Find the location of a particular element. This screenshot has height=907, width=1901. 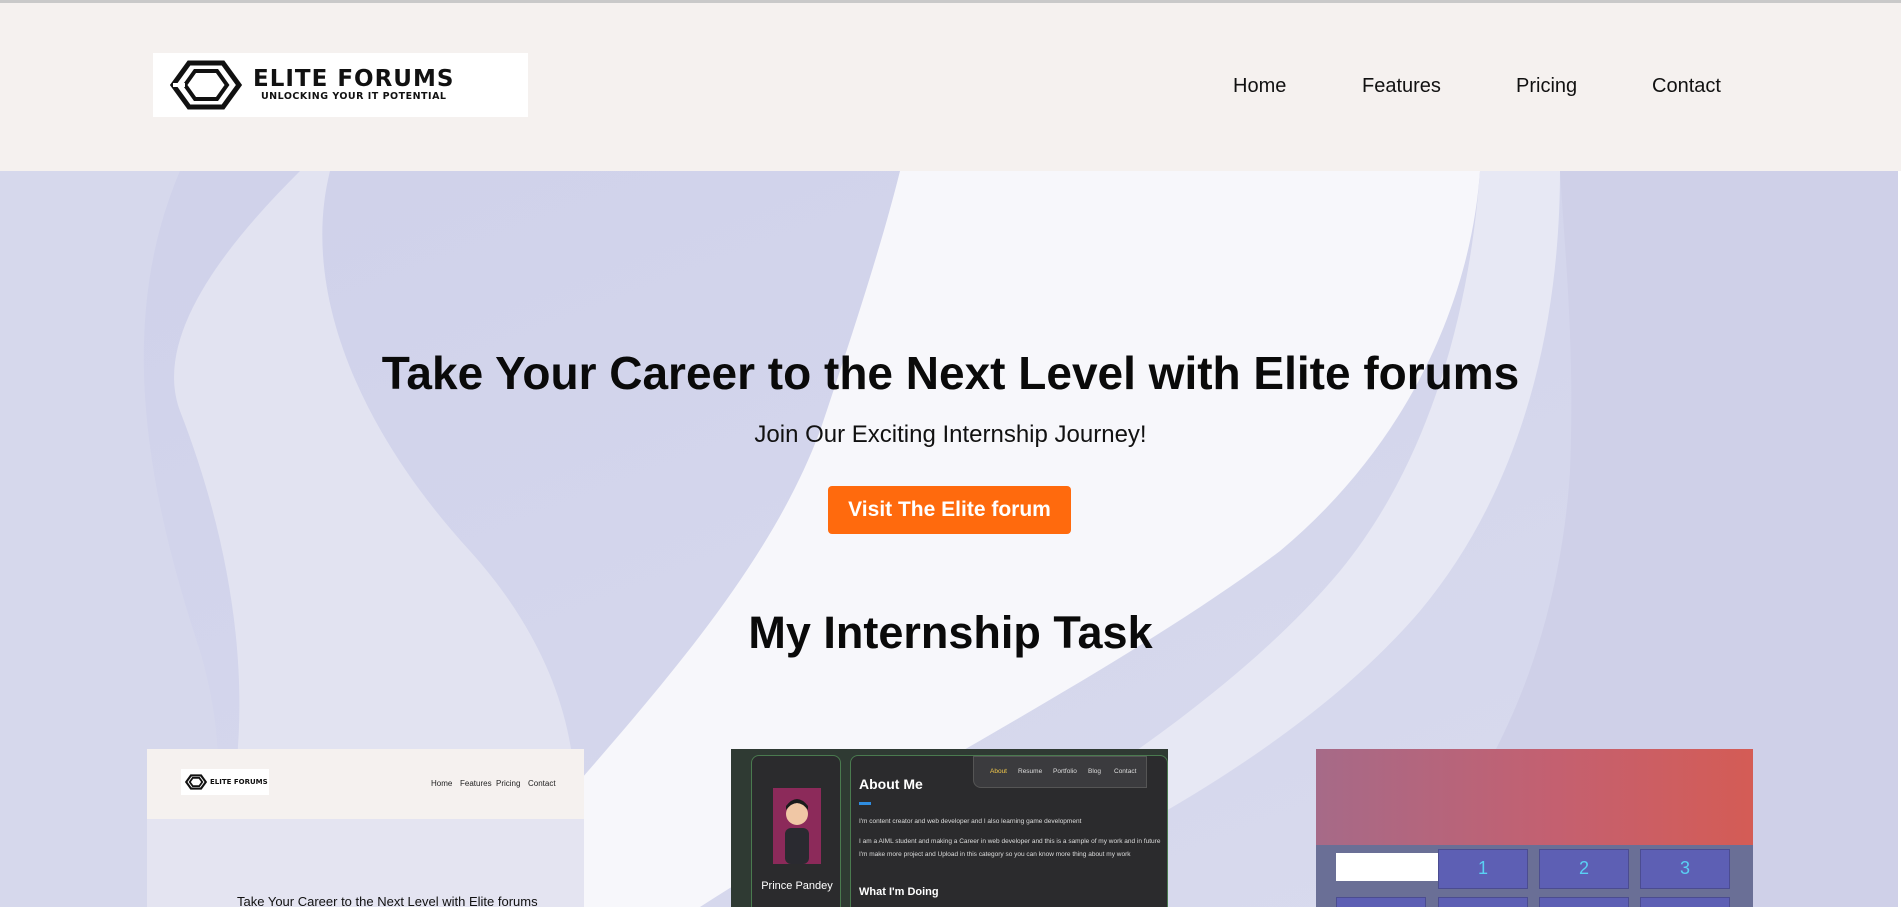

portfolio-tab-portfolio: Portfolio is located at coordinates (1065, 771).